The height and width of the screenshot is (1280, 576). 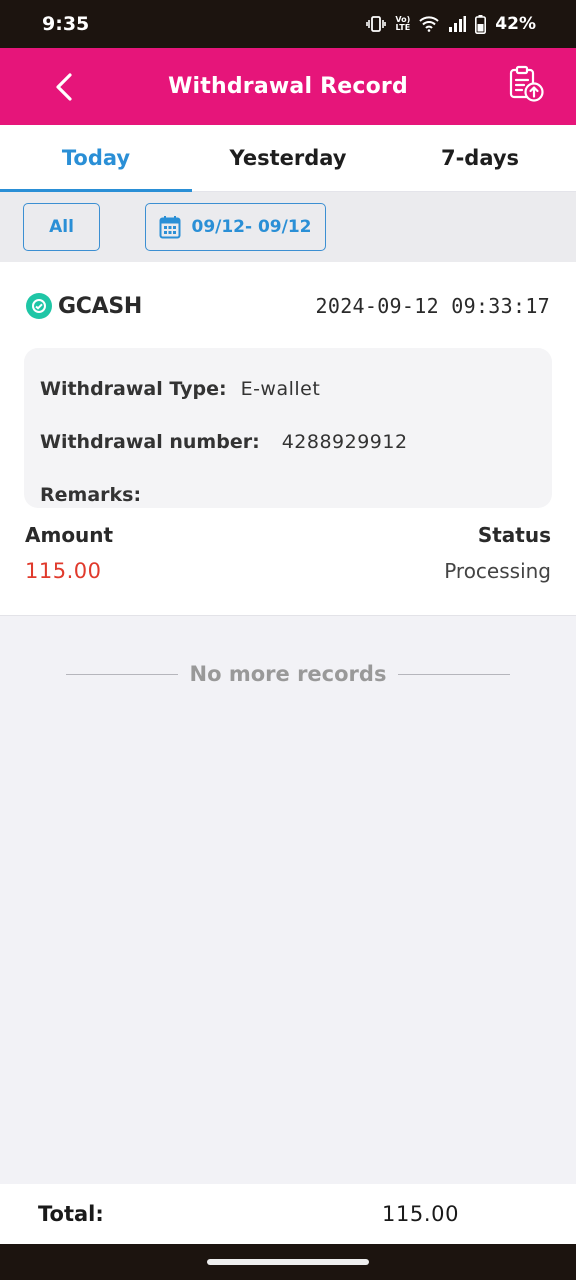 I want to click on tab-yesterday: Yesterday, so click(x=288, y=158).